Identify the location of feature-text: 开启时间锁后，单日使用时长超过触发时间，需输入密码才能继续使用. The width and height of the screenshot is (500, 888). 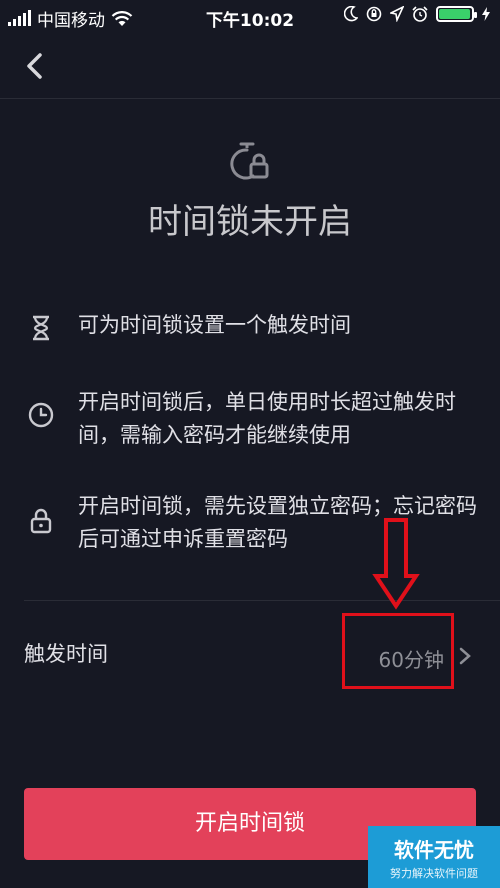
(267, 418).